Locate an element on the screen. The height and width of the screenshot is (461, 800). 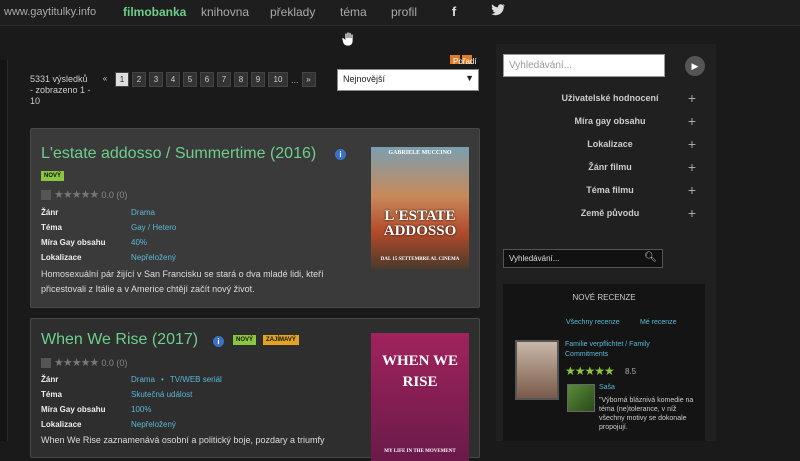
filter-user-rating: Uživatelské hodnocení + is located at coordinates (610, 99).